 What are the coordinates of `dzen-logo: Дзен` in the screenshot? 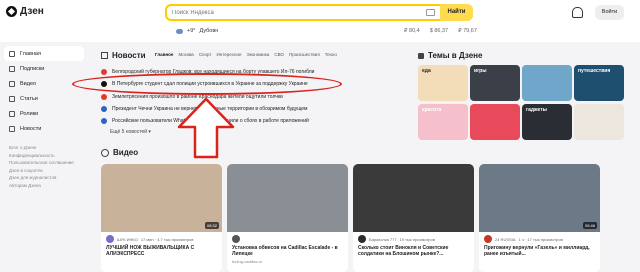 It's located at (25, 11).